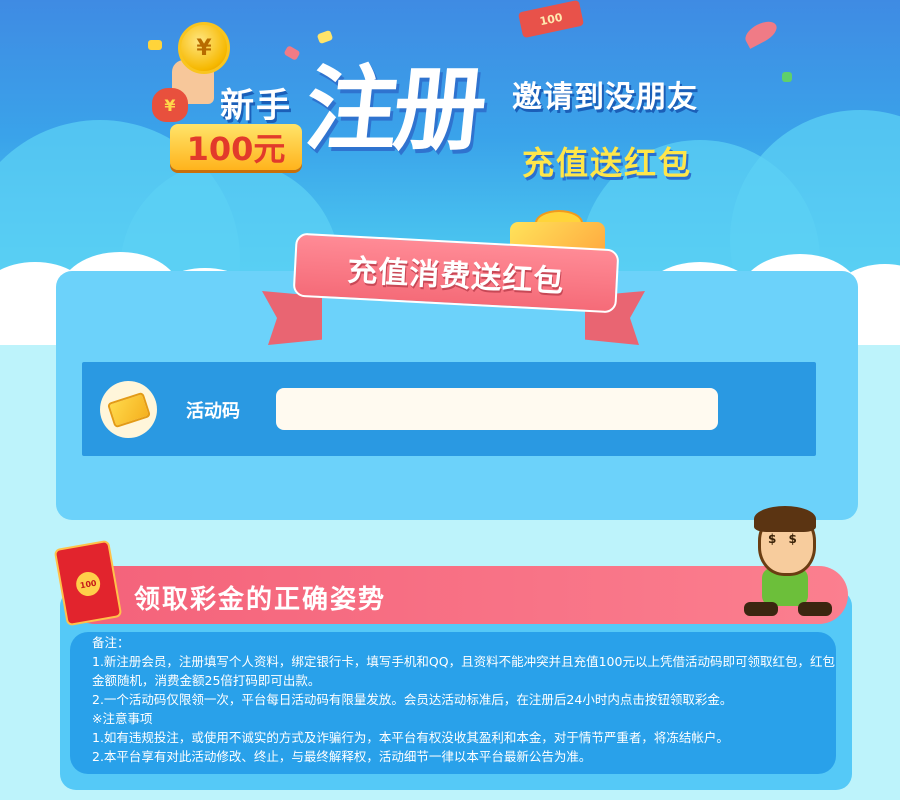 The width and height of the screenshot is (900, 800). I want to click on mascot-illustration: $ $, so click(793, 568).